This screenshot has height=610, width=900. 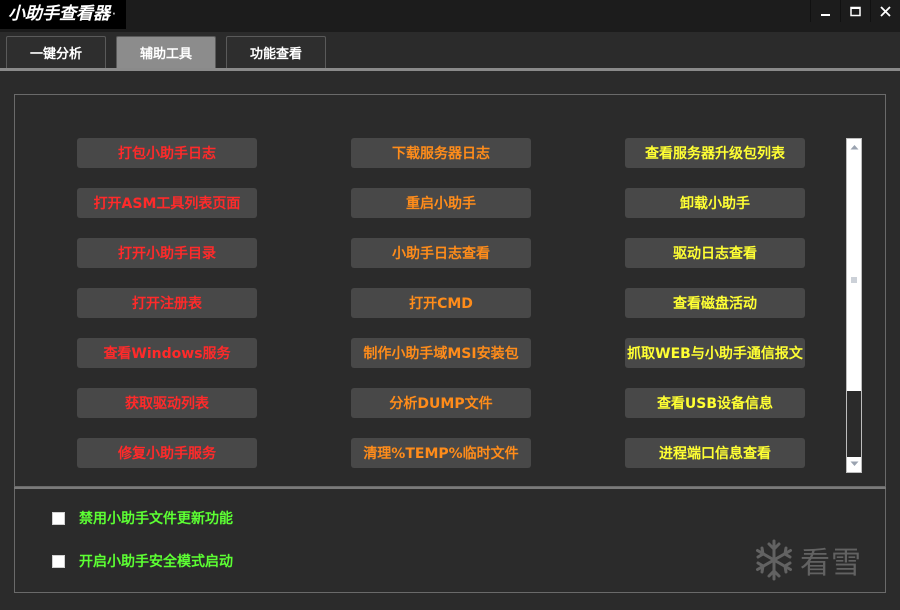 I want to click on scroll-thumb-grip-icon, so click(x=854, y=276).